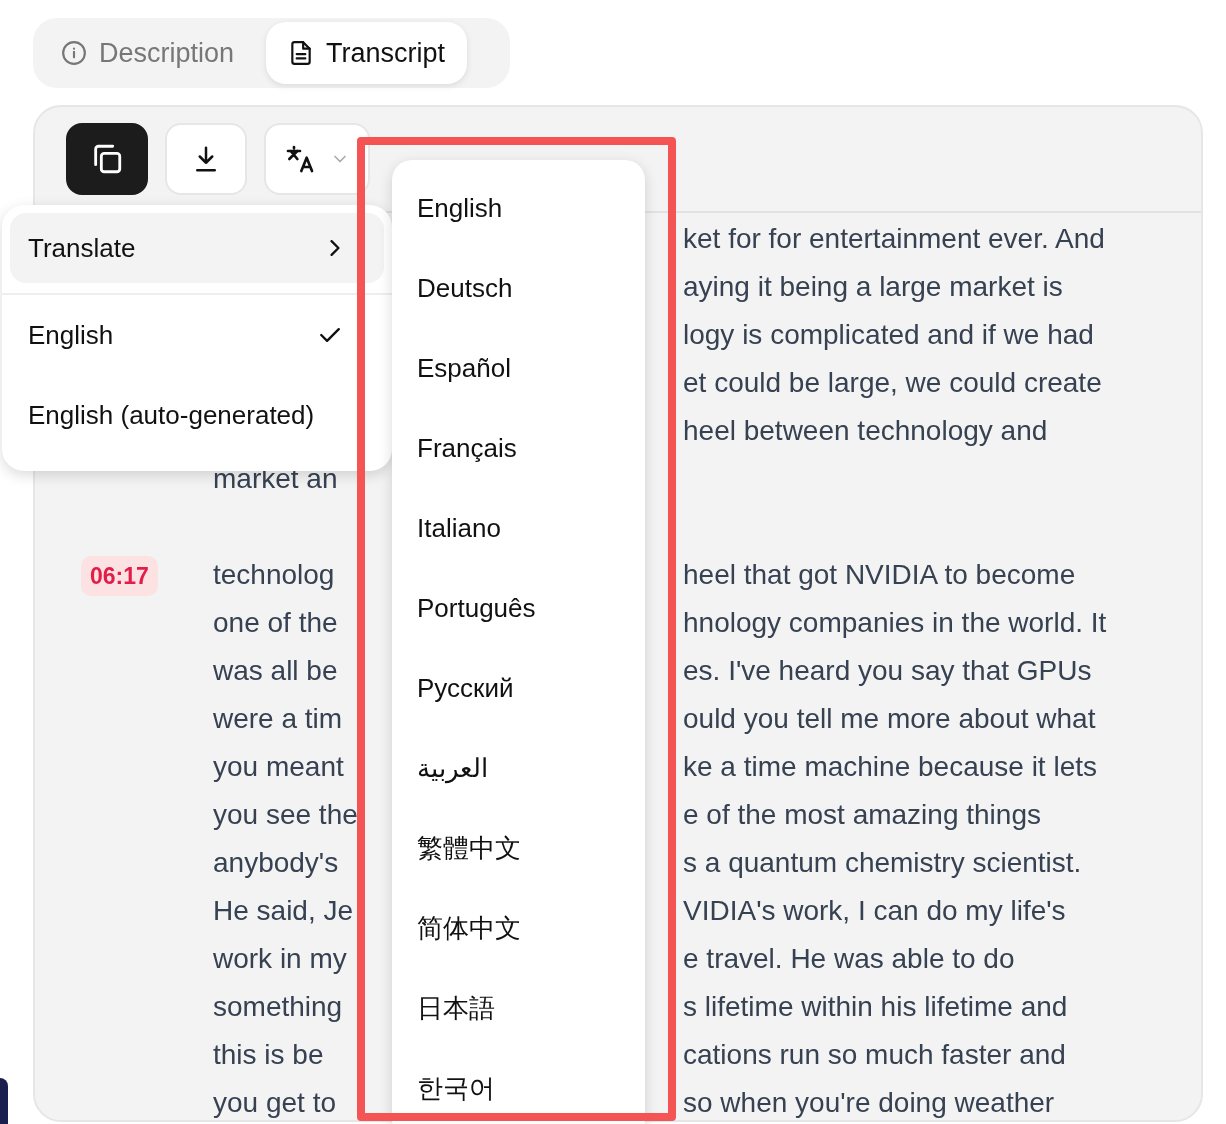 The image size is (1226, 1124). What do you see at coordinates (197, 335) in the screenshot?
I see `menu-item: English` at bounding box center [197, 335].